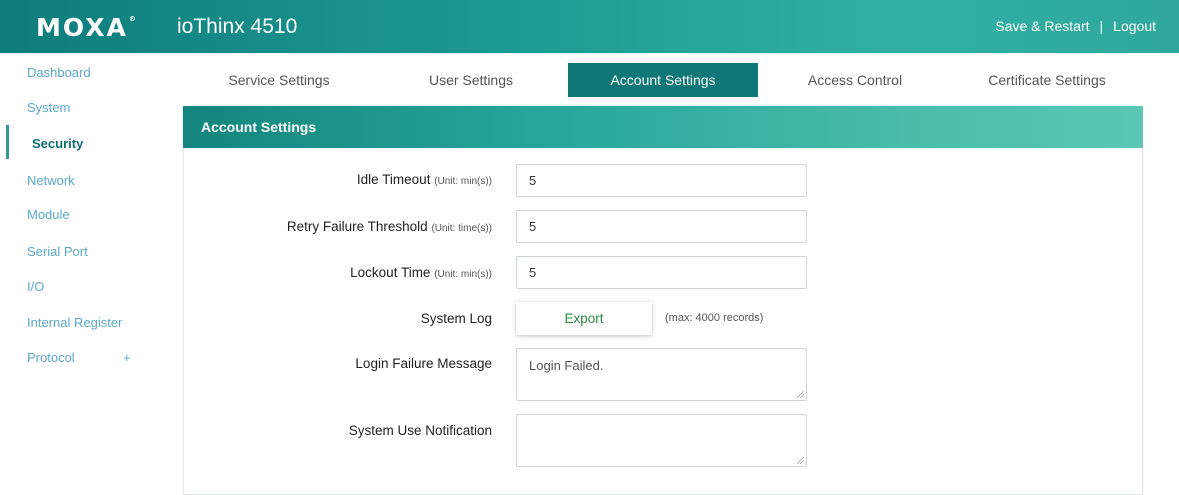 Image resolution: width=1179 pixels, height=495 pixels. What do you see at coordinates (420, 430) in the screenshot?
I see `system-use-label: System Use Notification` at bounding box center [420, 430].